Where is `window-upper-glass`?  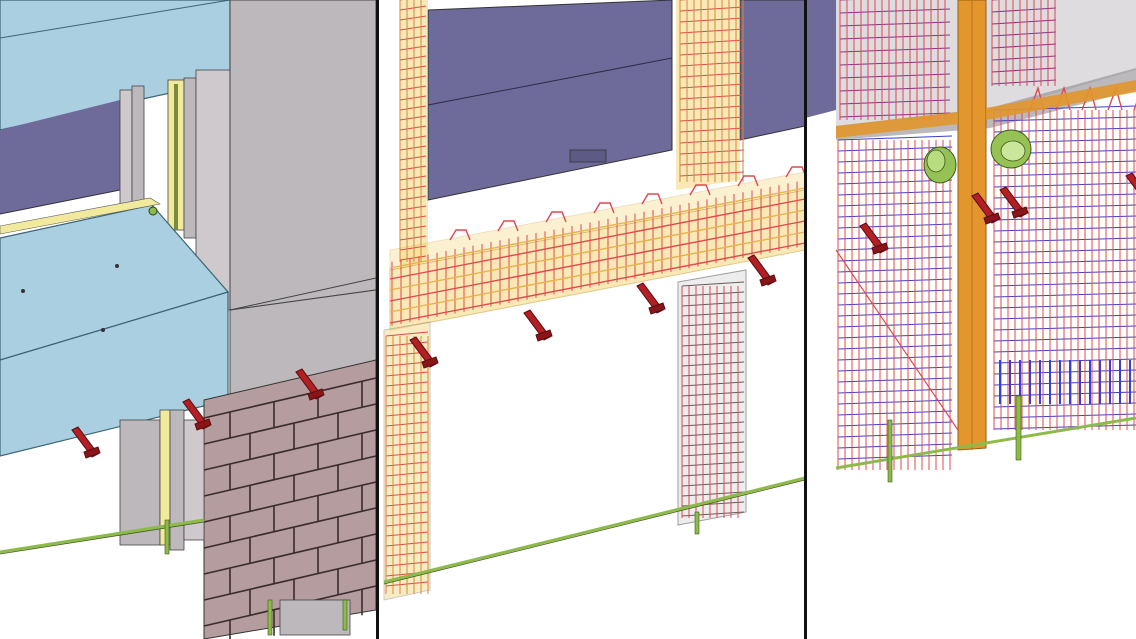 window-upper-glass is located at coordinates (550, 100).